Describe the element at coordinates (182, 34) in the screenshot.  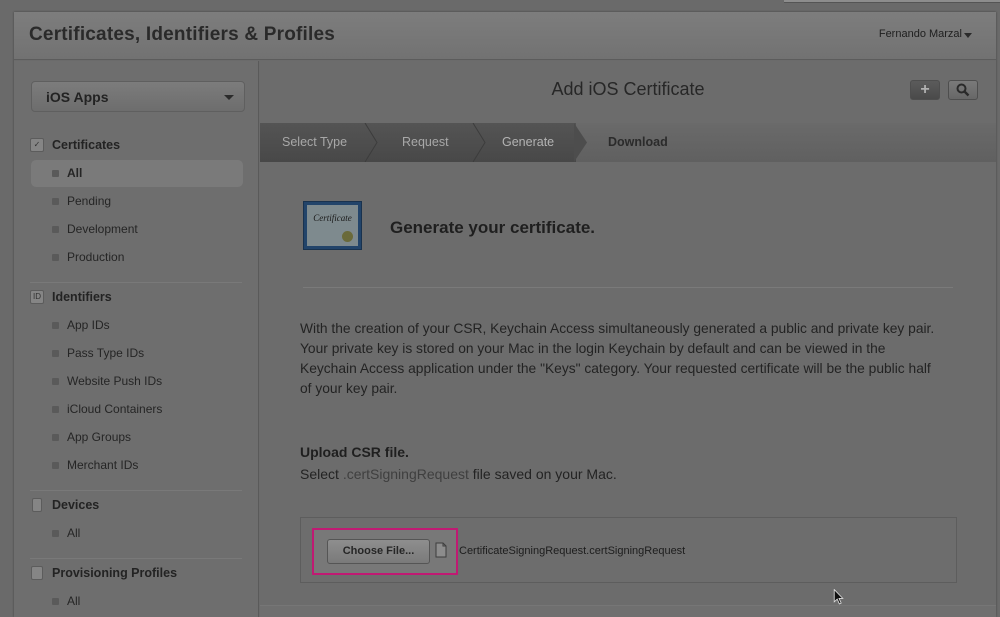
I see `page-title: Certificates, Identifiers & Profiles` at that location.